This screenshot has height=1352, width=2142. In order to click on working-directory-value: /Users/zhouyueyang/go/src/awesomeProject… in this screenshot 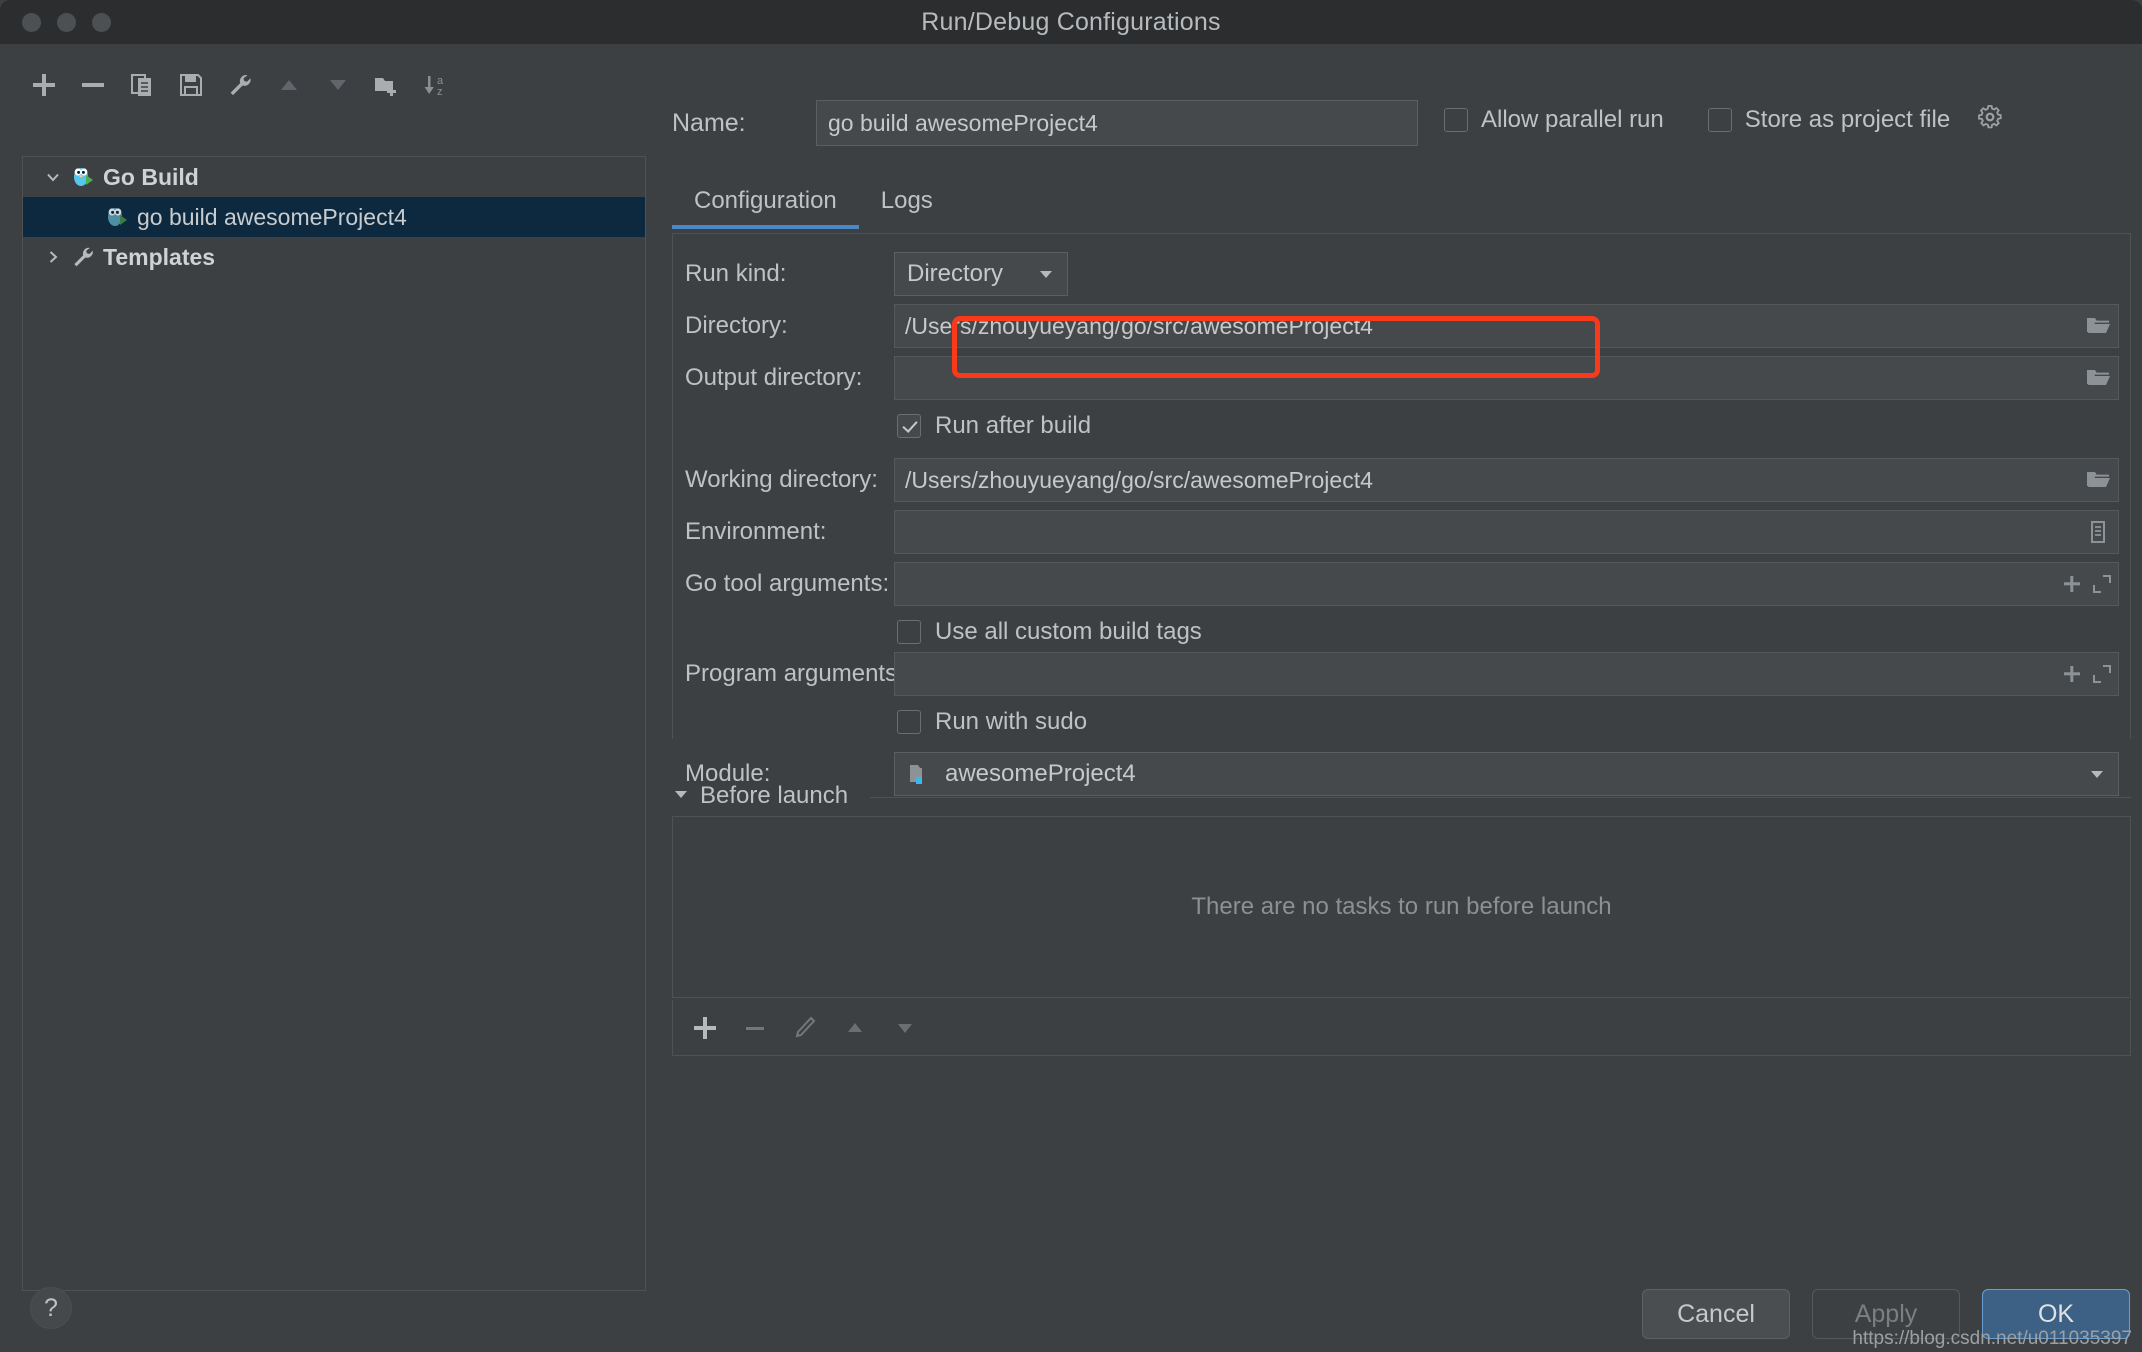, I will do `click(1139, 479)`.